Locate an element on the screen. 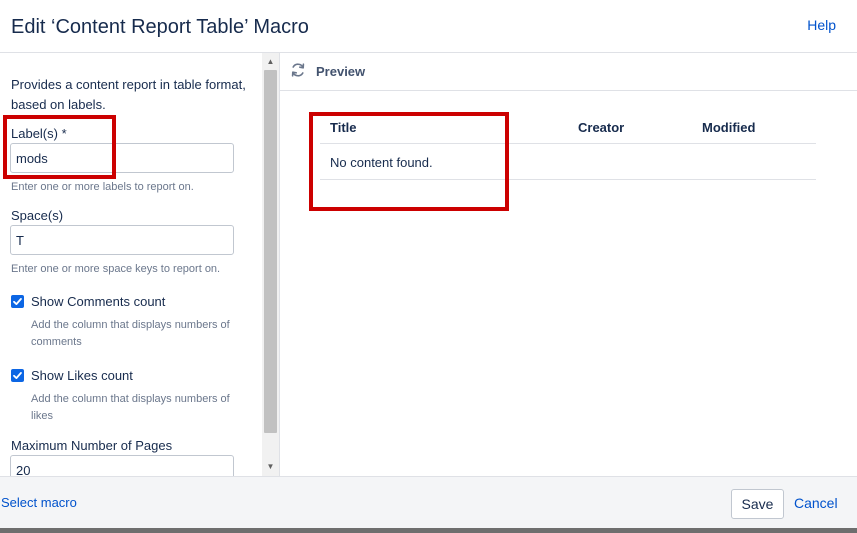  show-likes-checkbox is located at coordinates (17, 375).